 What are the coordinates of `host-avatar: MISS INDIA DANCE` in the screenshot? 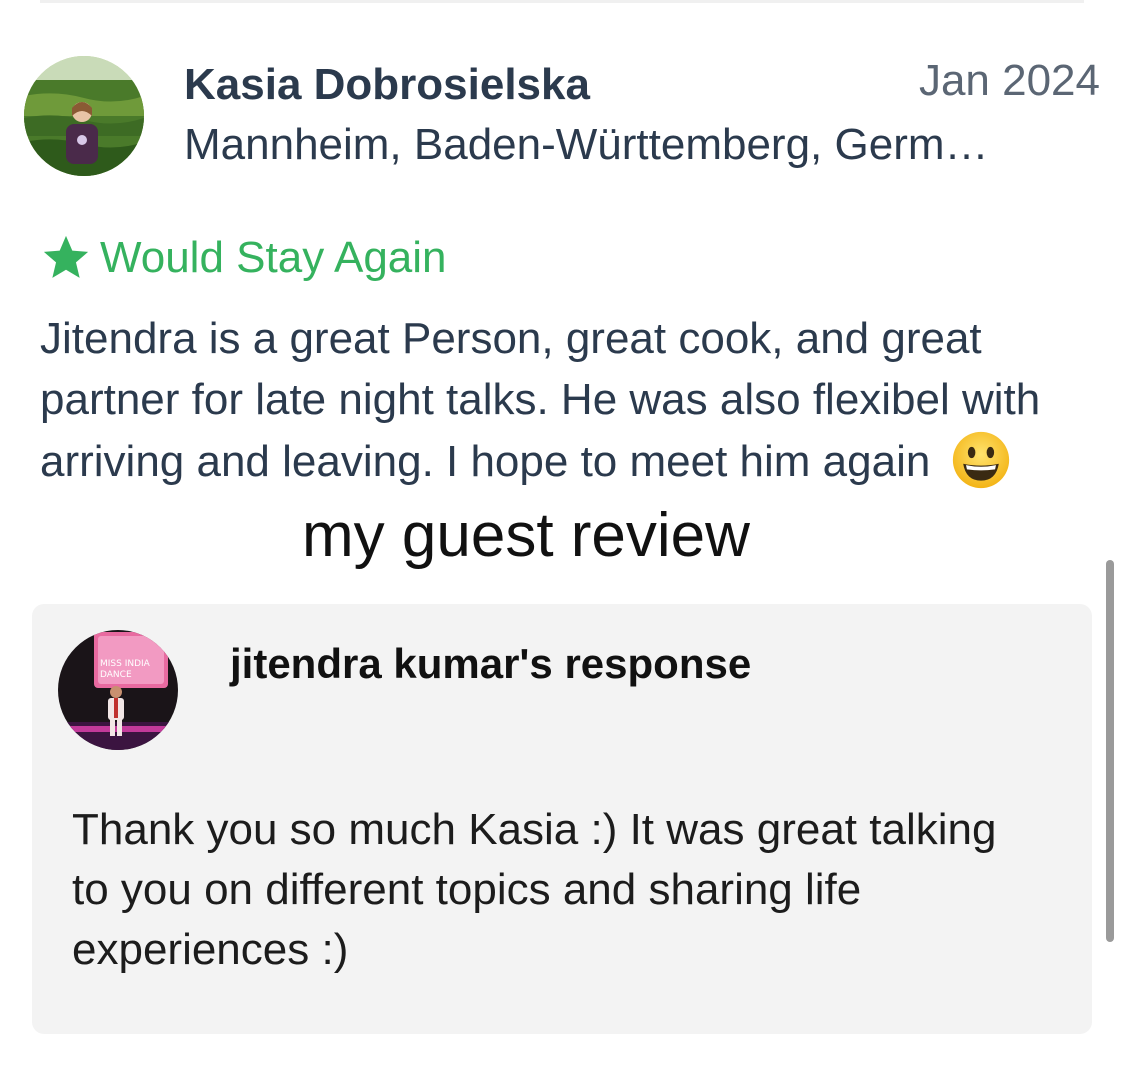 It's located at (118, 690).